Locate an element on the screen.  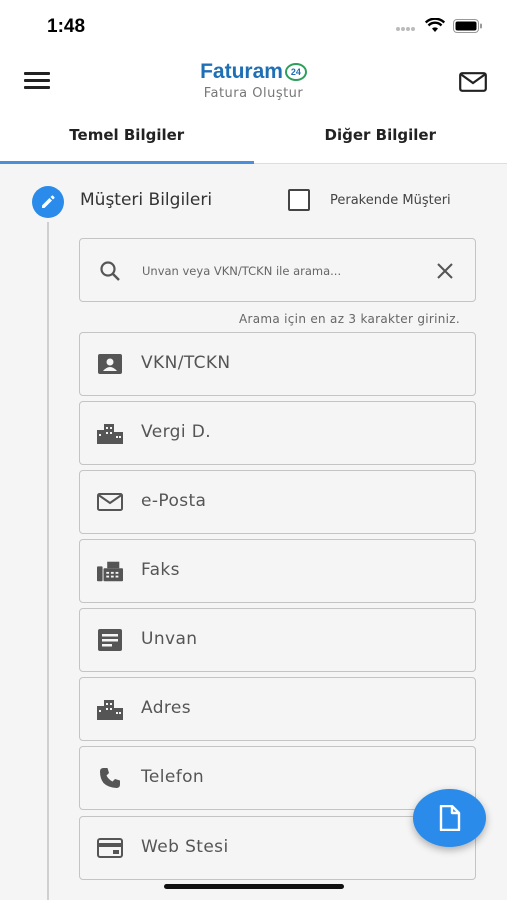
field-label: Unvan is located at coordinates (169, 639).